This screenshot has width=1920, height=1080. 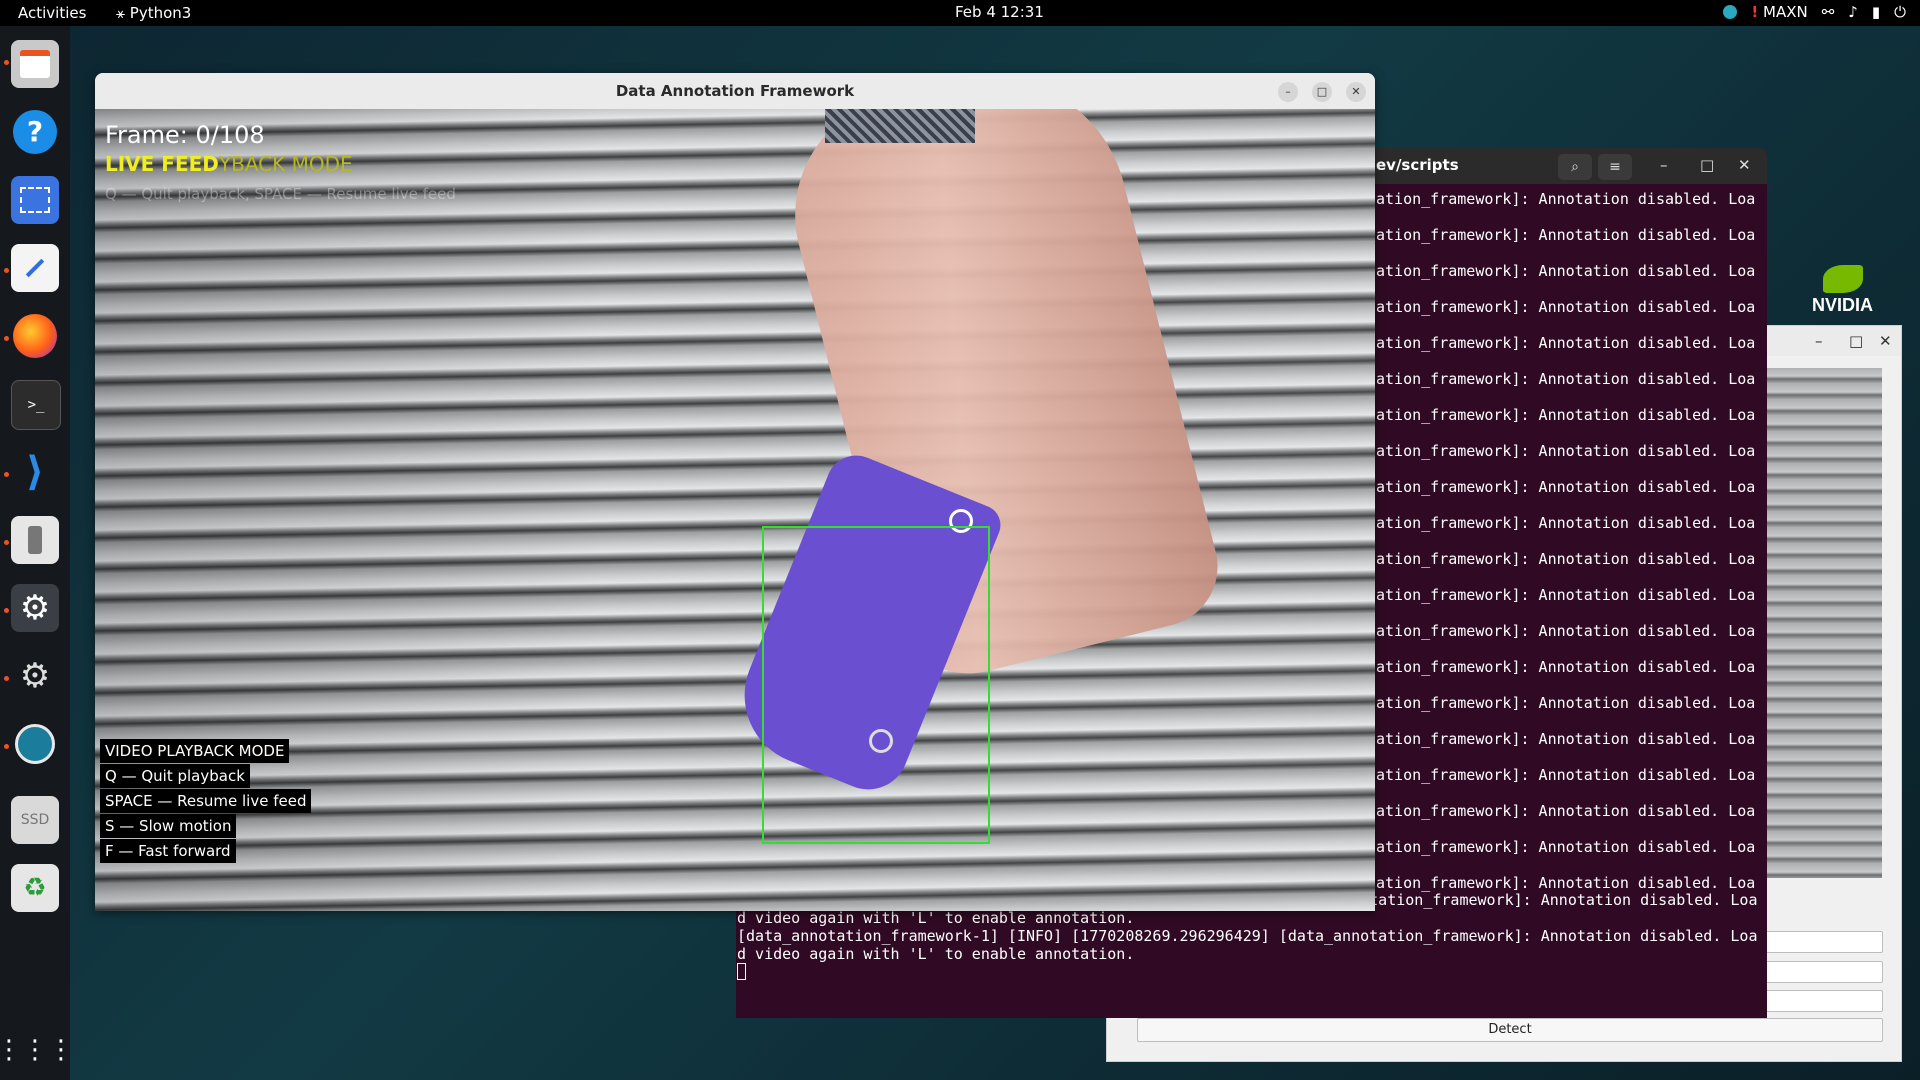 What do you see at coordinates (35, 744) in the screenshot?
I see `remote-desktop-icon` at bounding box center [35, 744].